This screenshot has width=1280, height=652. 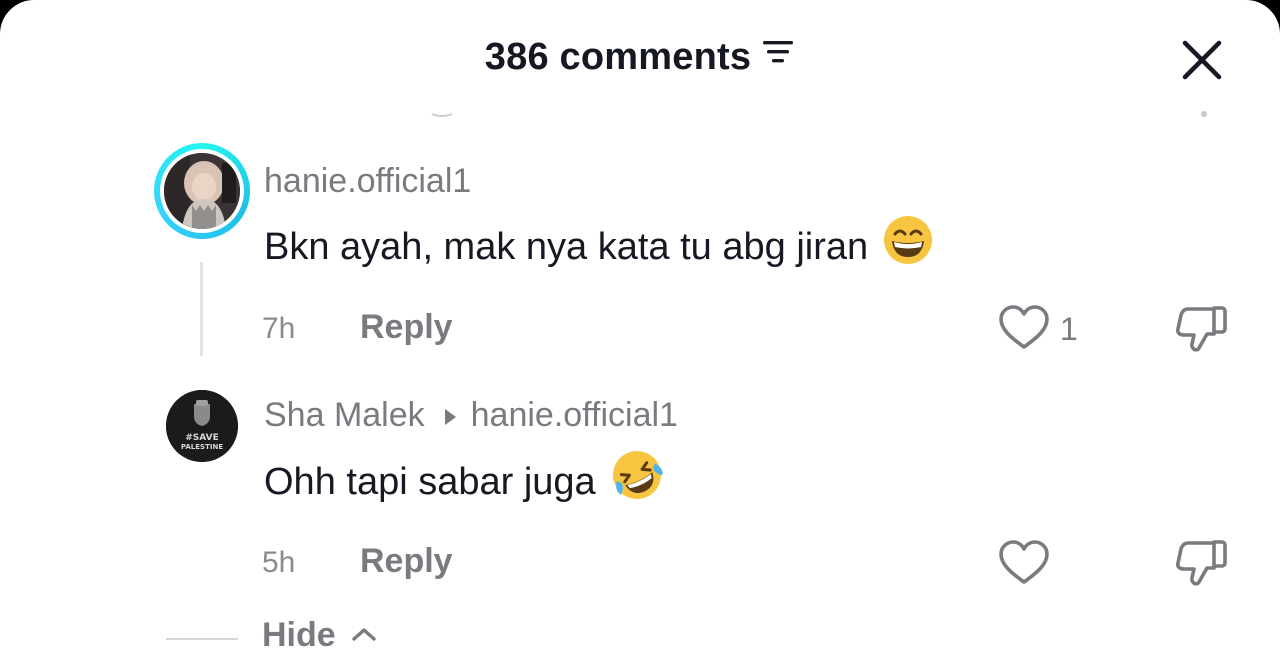 What do you see at coordinates (618, 57) in the screenshot?
I see `comments-count-title: 386 comments` at bounding box center [618, 57].